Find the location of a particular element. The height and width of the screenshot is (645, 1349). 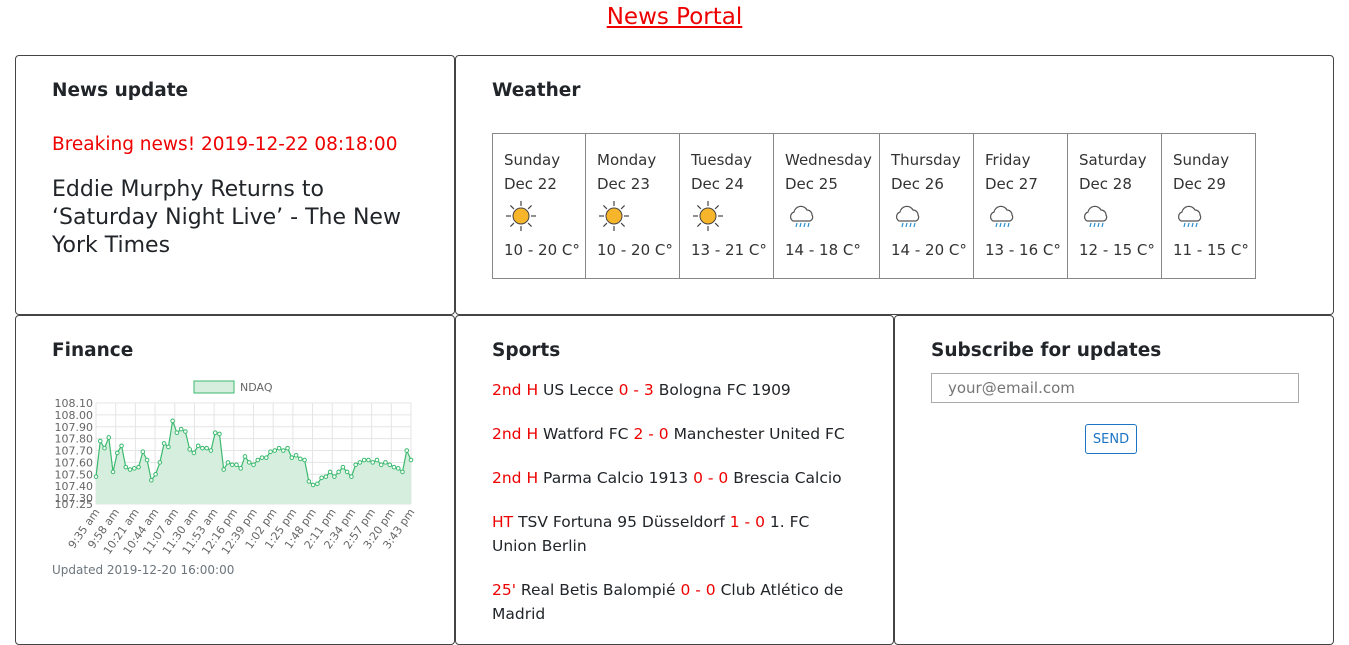

send-button: SEND is located at coordinates (1111, 439).